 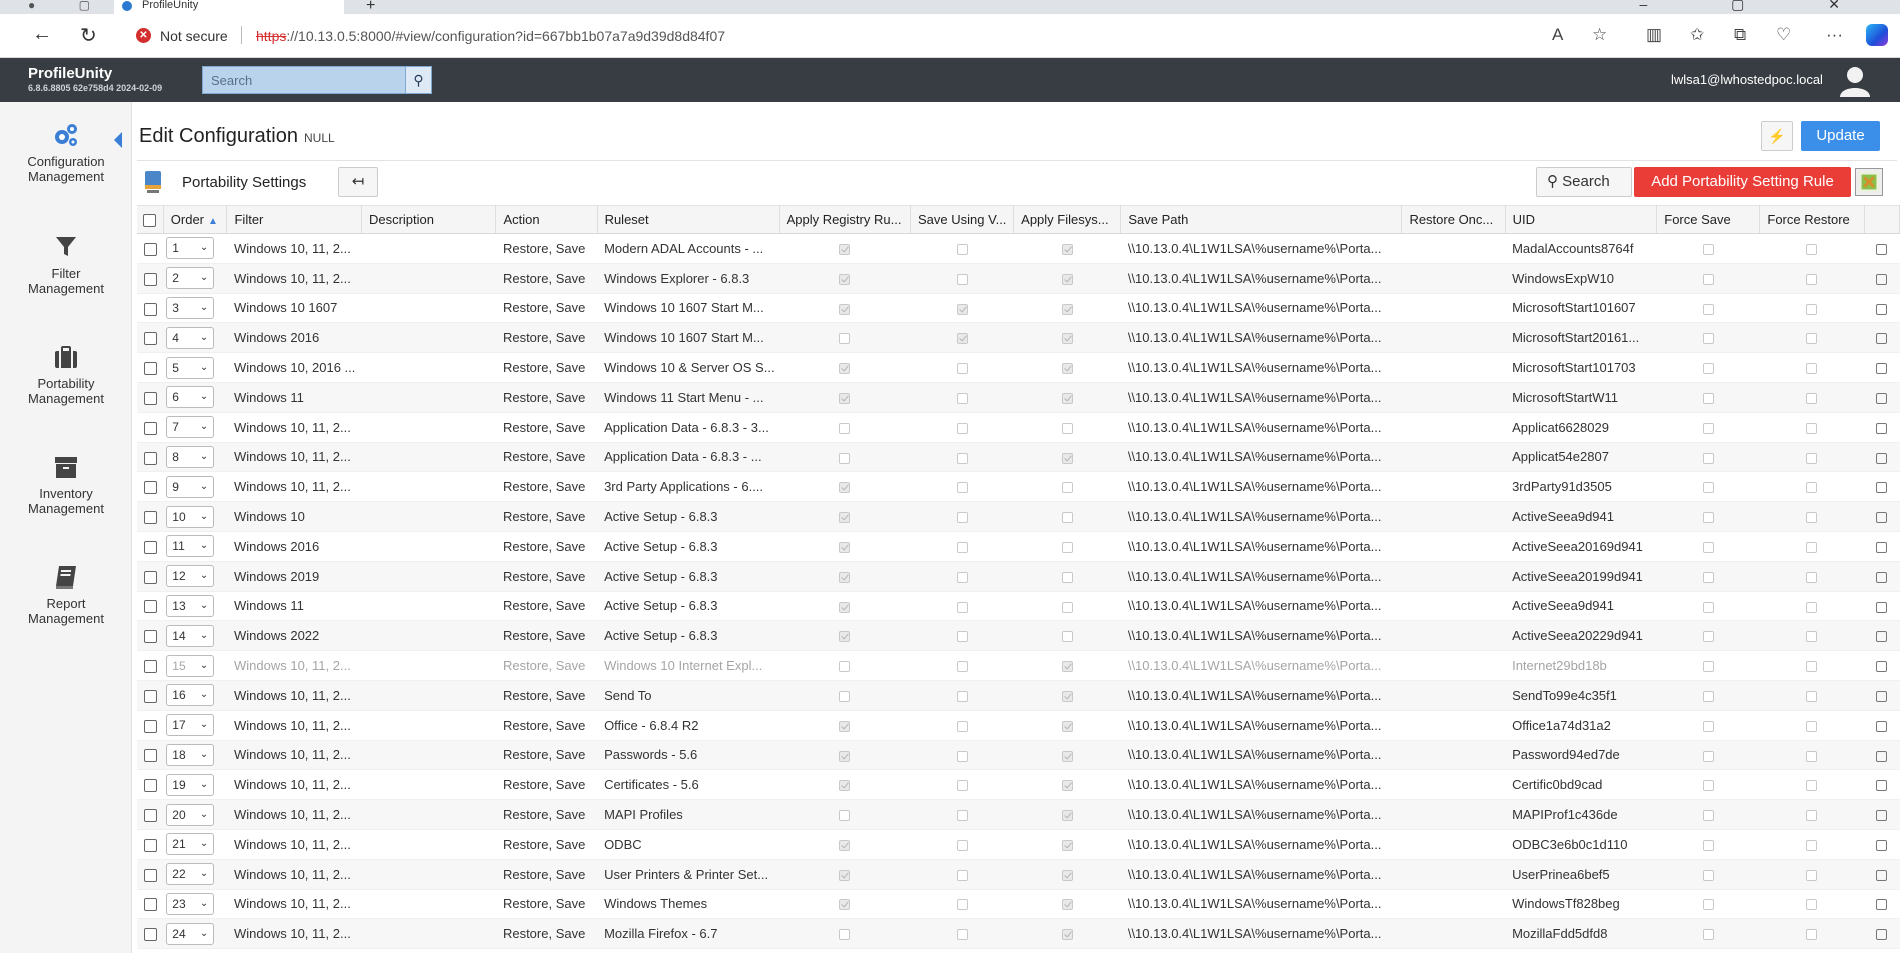 What do you see at coordinates (190, 665) in the screenshot?
I see `order-select: 15 ⌄` at bounding box center [190, 665].